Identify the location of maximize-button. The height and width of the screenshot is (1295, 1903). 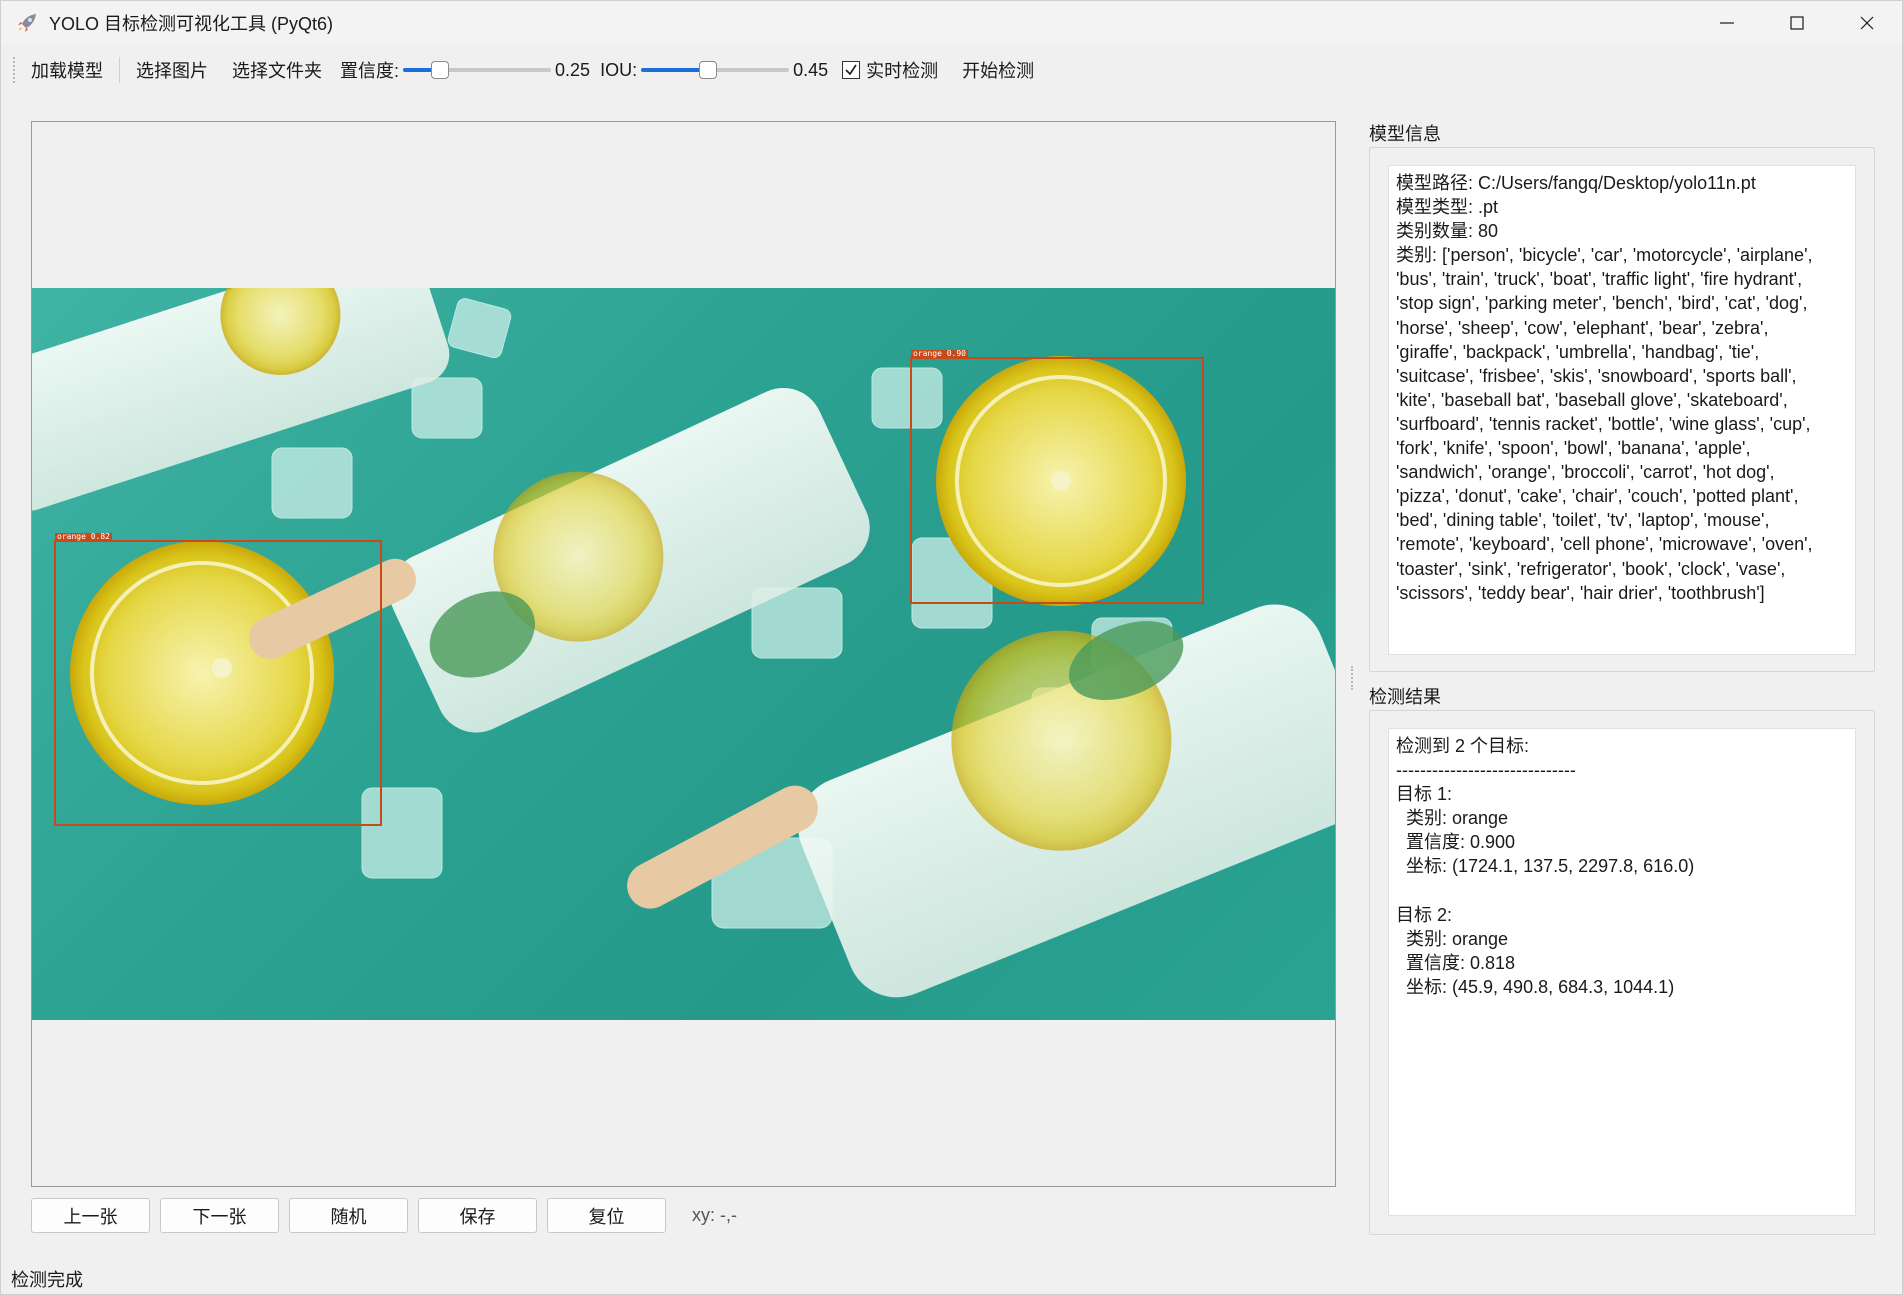
(1797, 23).